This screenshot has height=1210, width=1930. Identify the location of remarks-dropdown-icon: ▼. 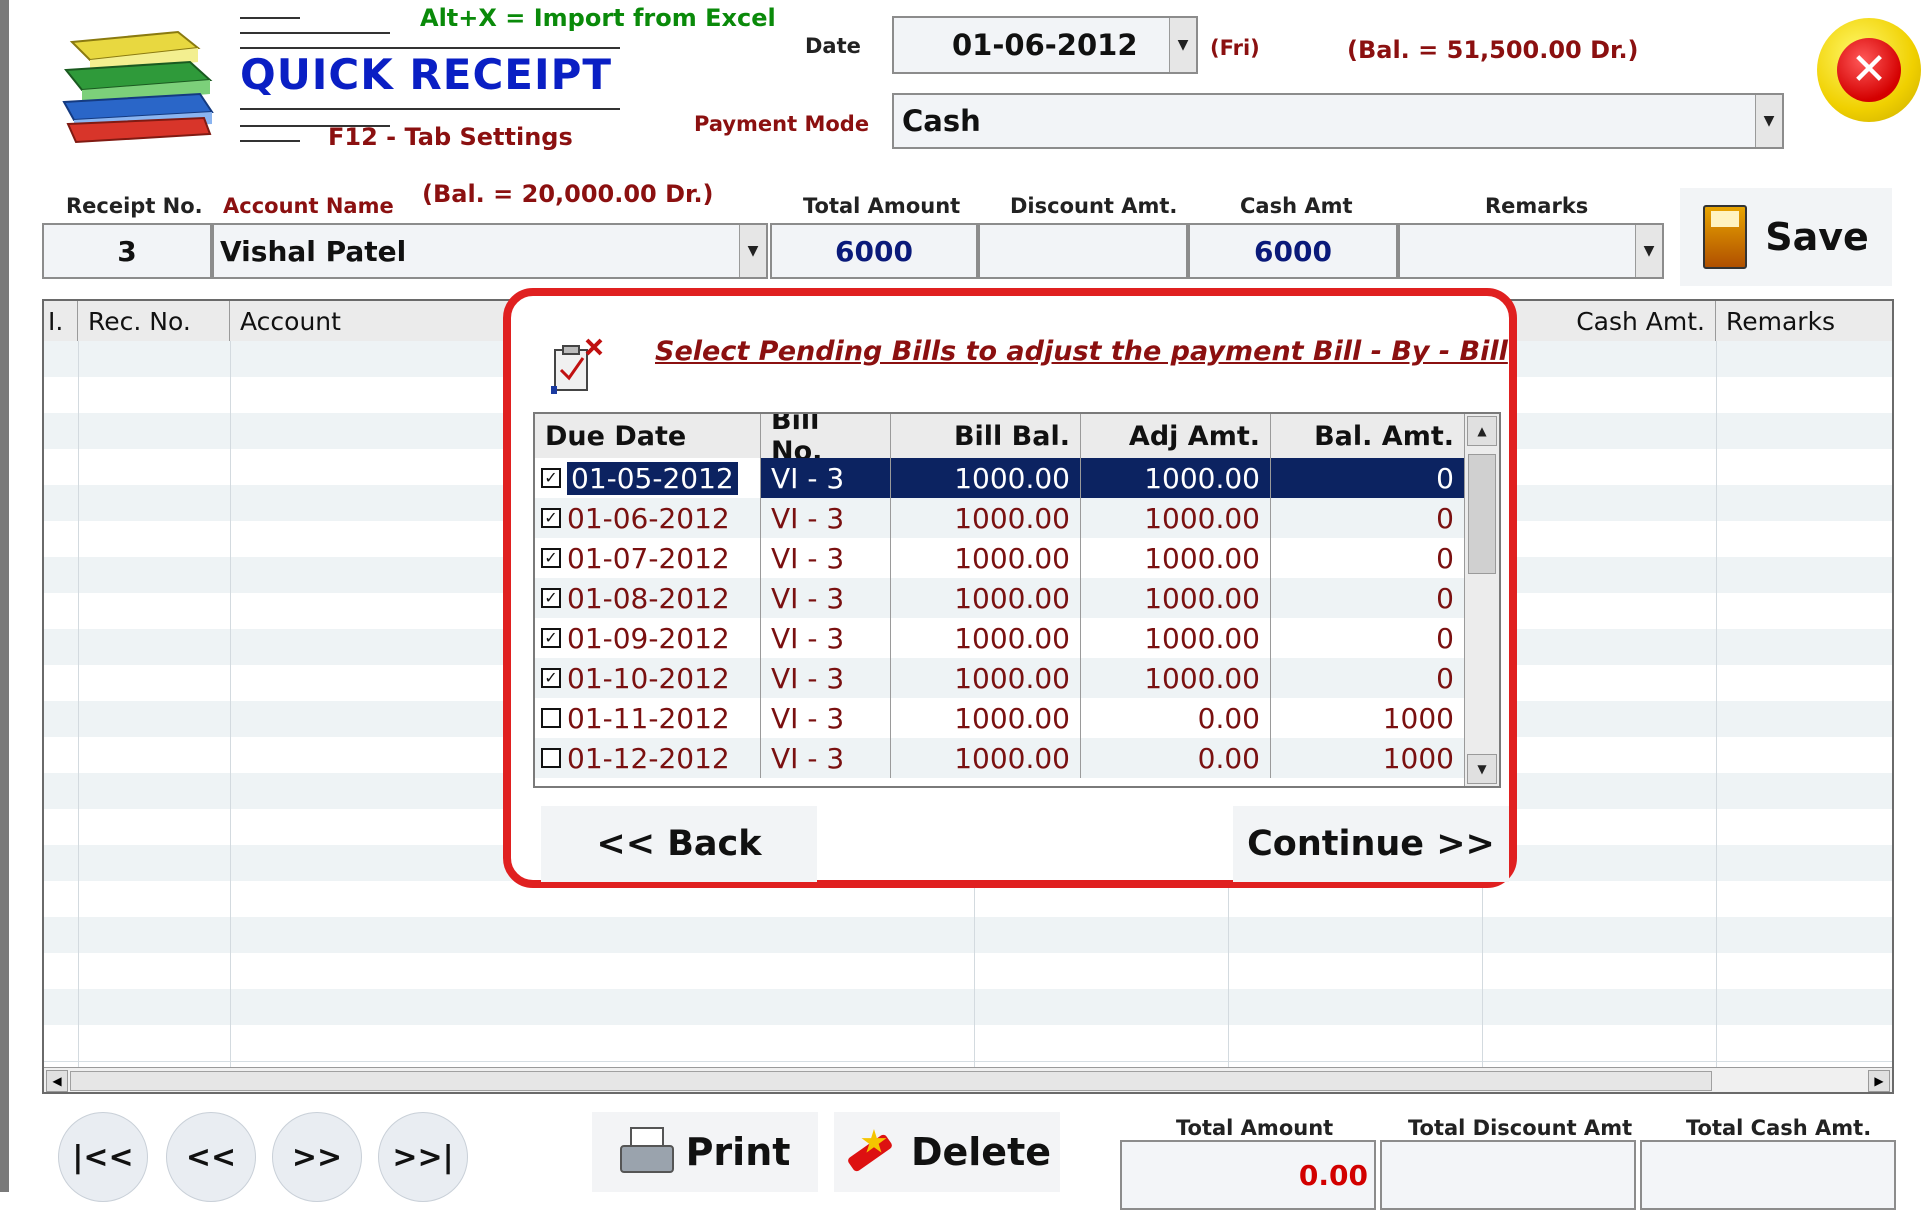
(1648, 251).